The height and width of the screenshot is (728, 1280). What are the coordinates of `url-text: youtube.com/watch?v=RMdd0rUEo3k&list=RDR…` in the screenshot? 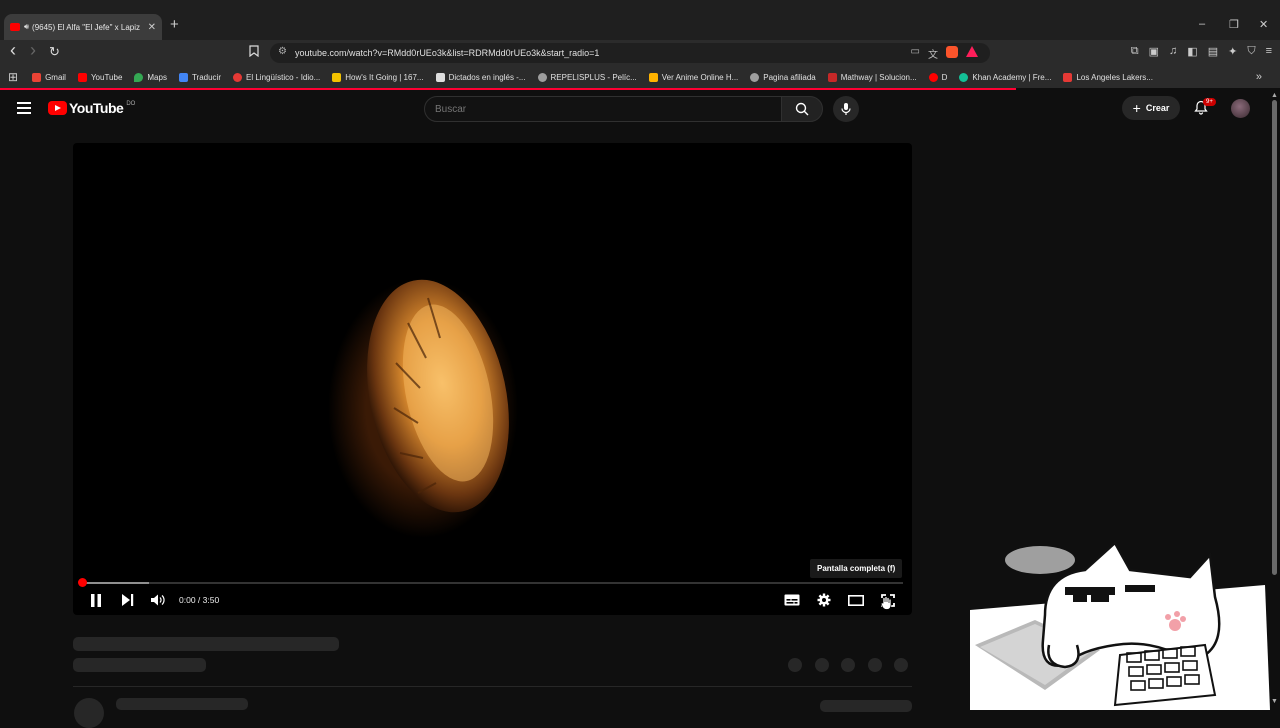 It's located at (447, 53).